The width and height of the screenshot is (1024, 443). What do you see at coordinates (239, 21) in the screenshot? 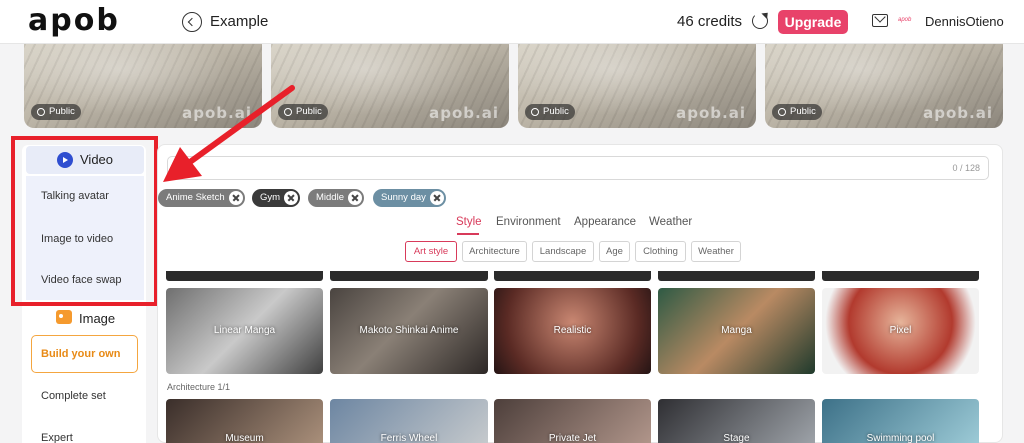
I see `page-title: Example` at bounding box center [239, 21].